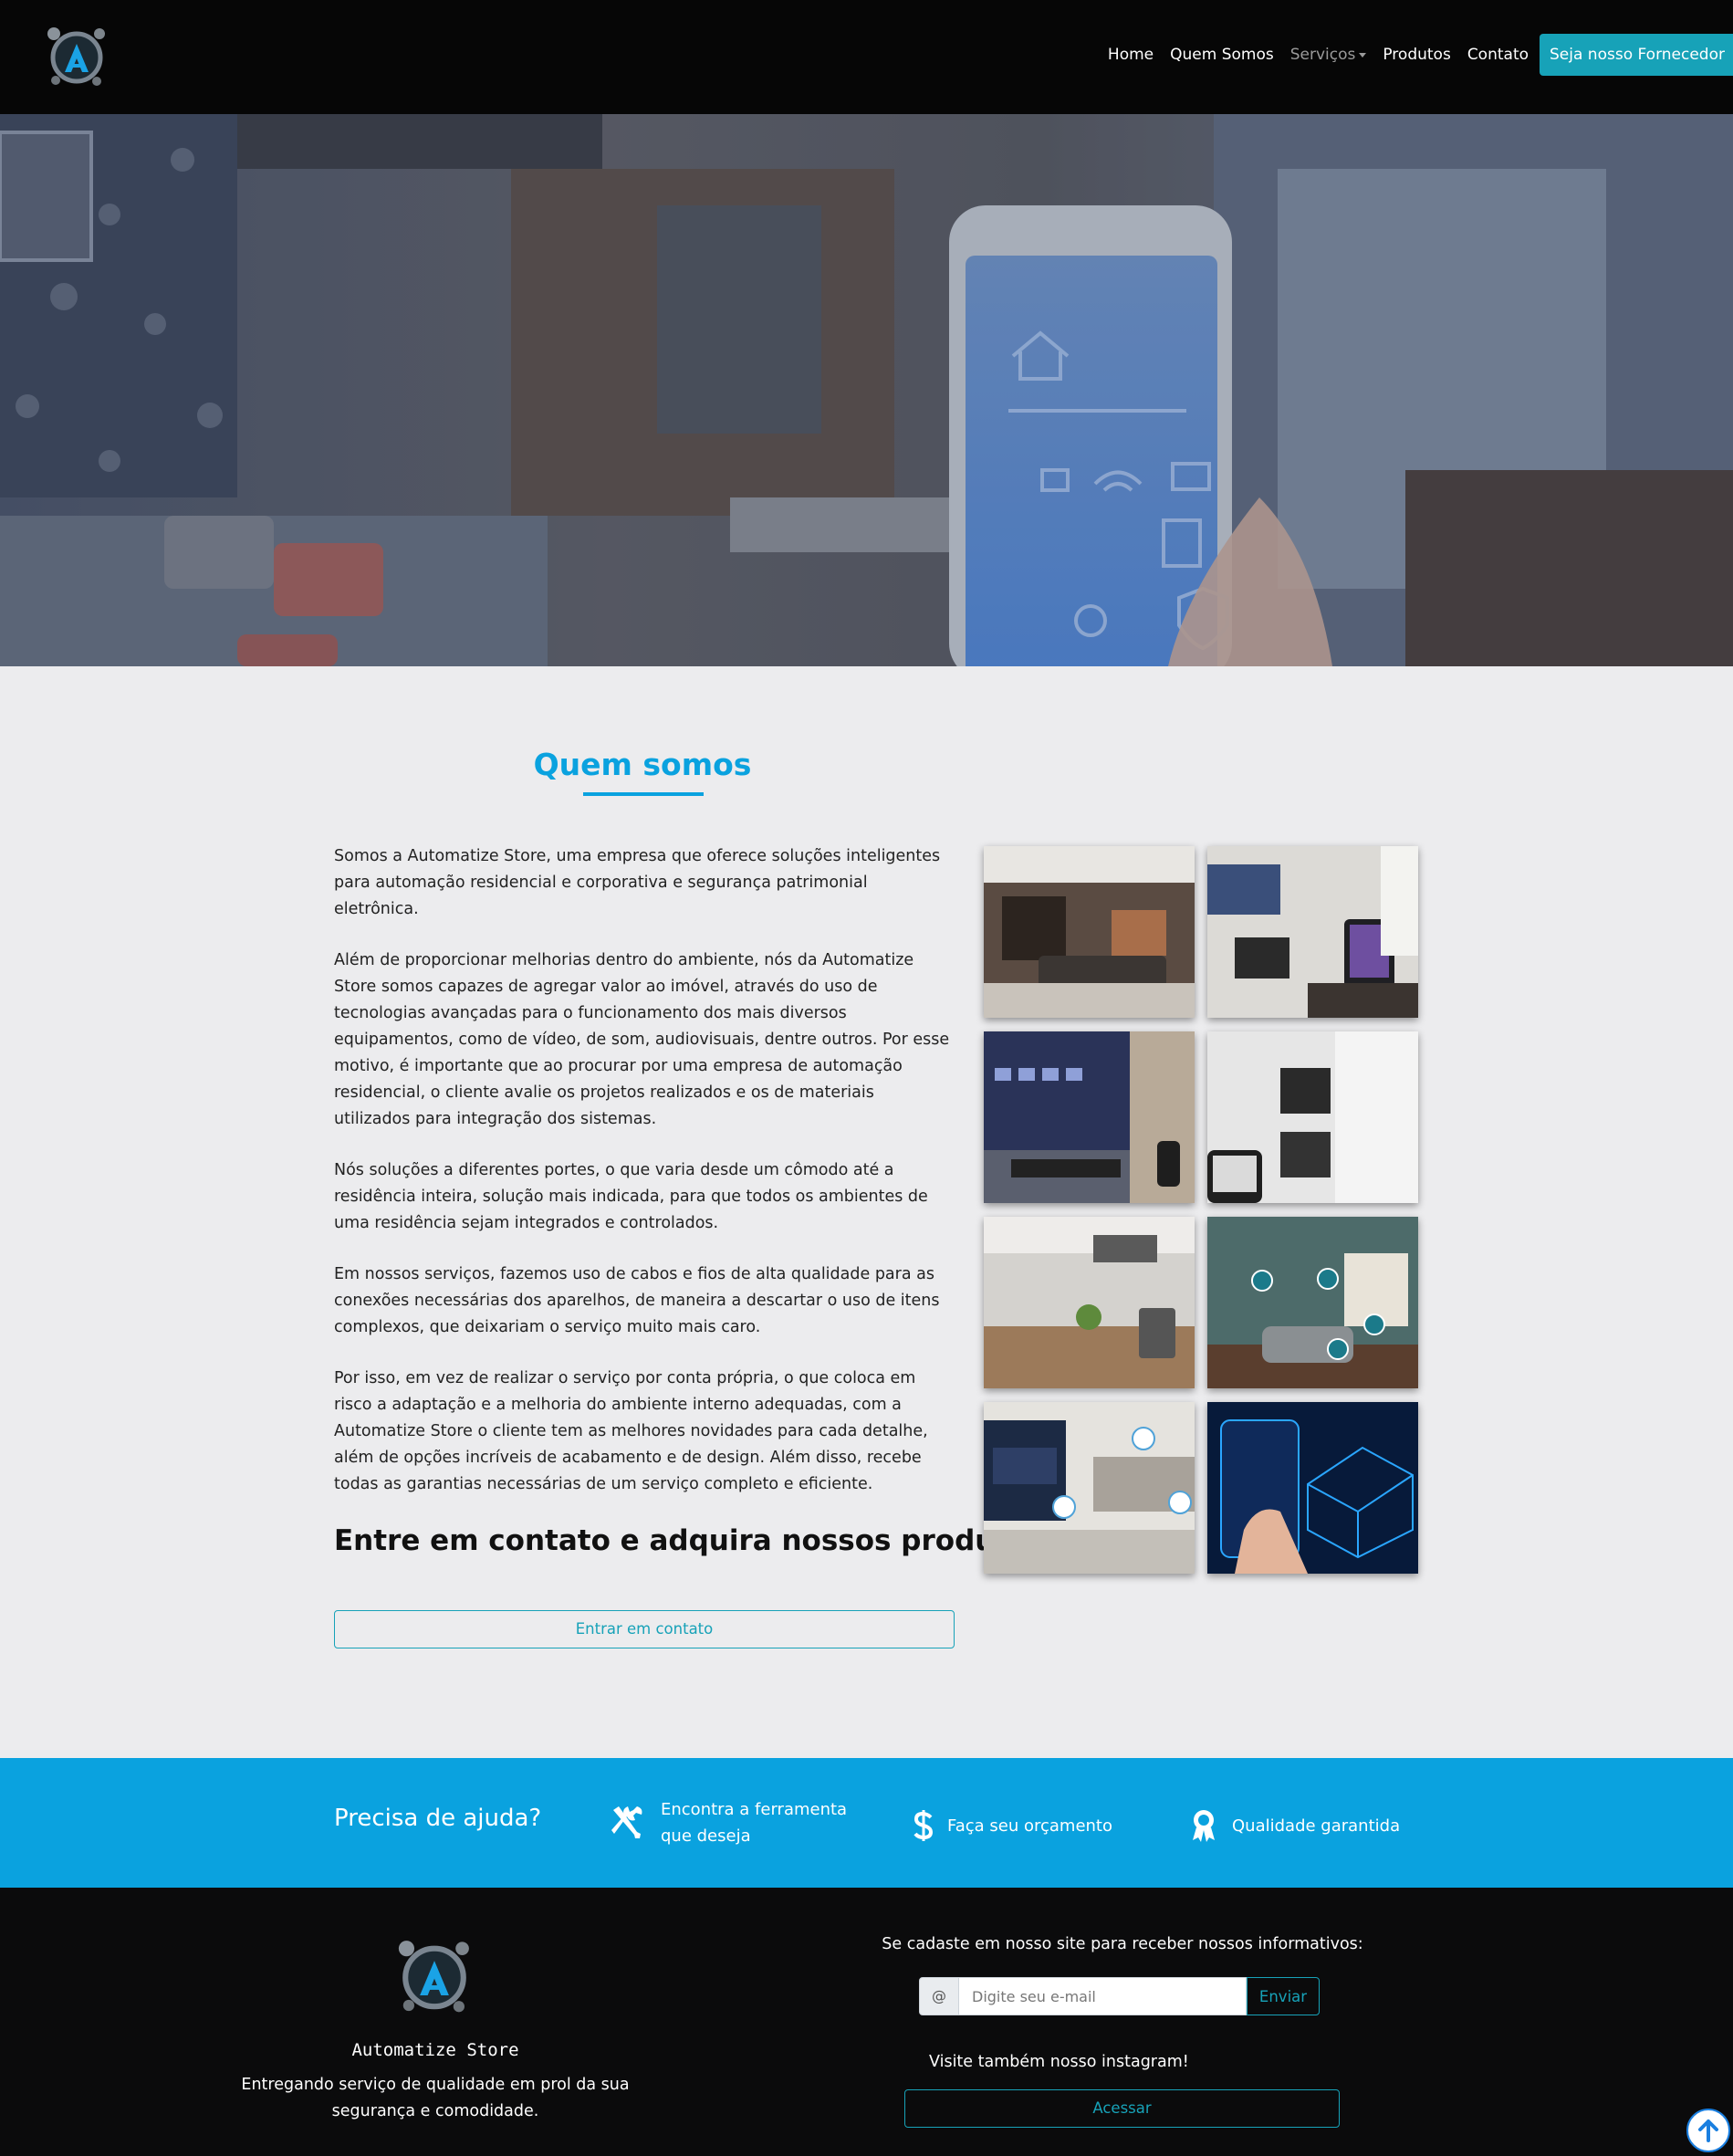 The image size is (1733, 2156). Describe the element at coordinates (1059, 2062) in the screenshot. I see `instagram-label: Visite também nosso instagram!` at that location.